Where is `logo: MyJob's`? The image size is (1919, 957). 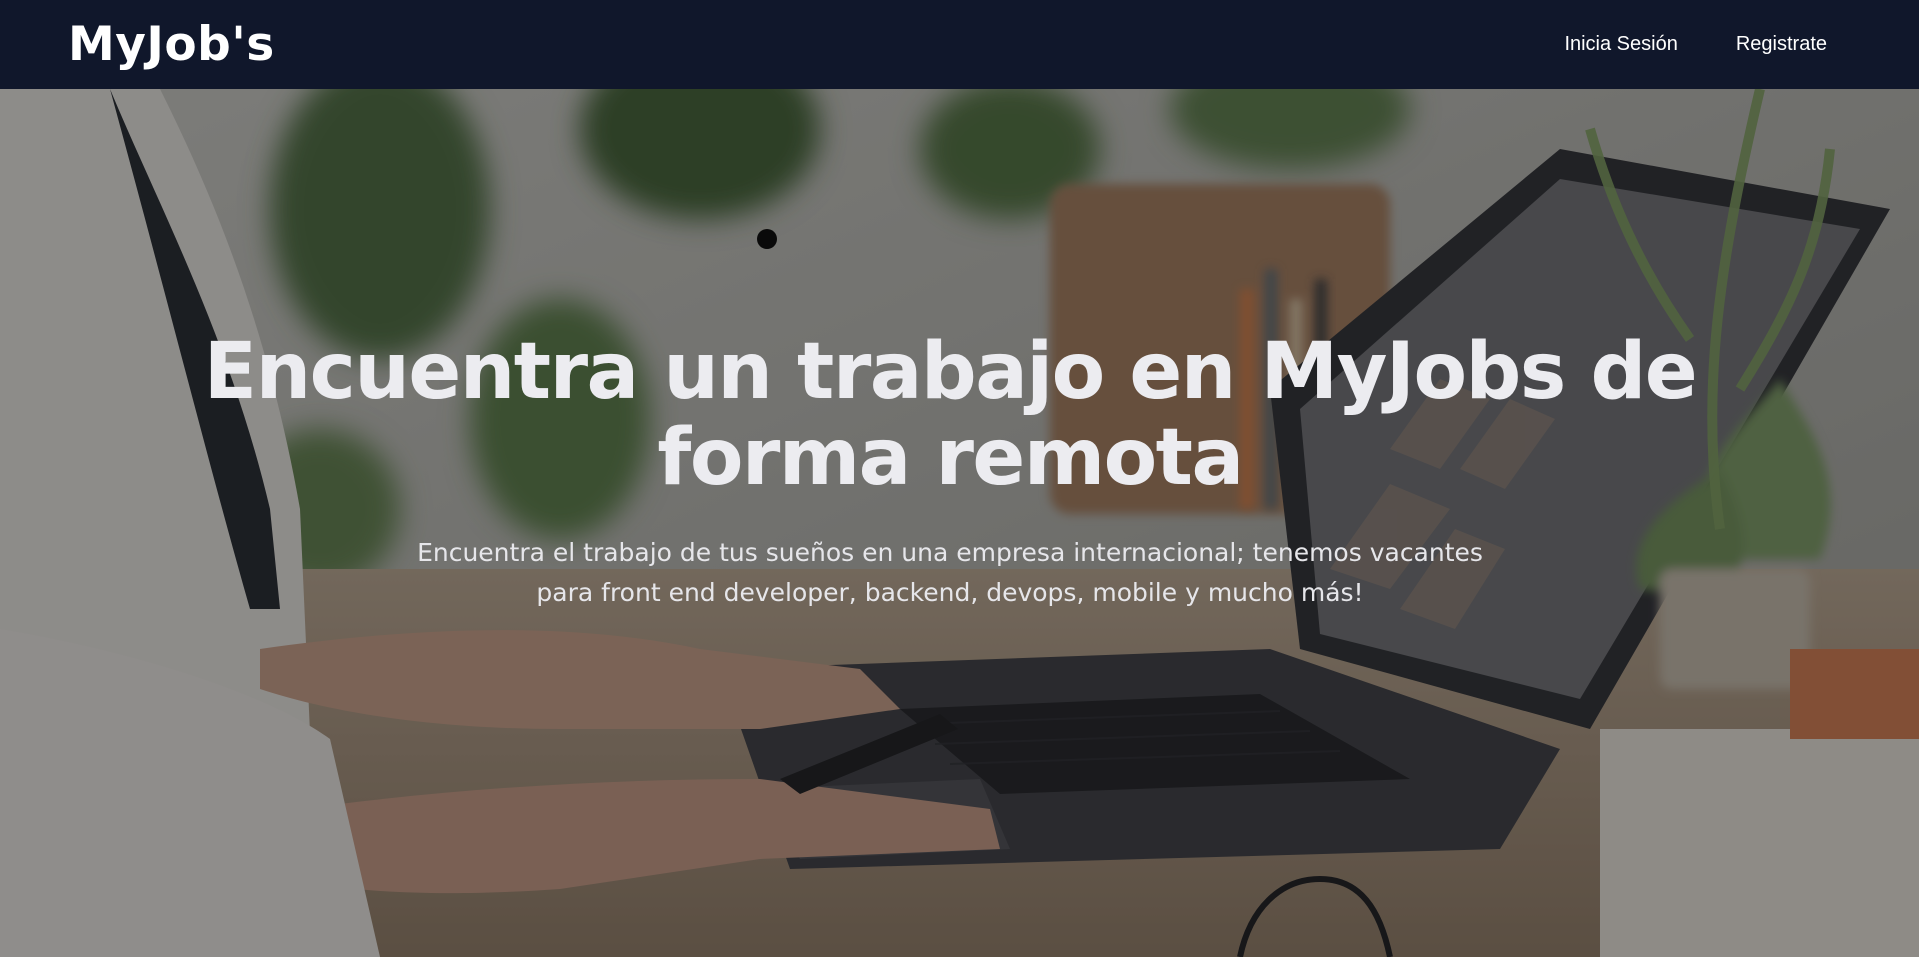 logo: MyJob's is located at coordinates (171, 44).